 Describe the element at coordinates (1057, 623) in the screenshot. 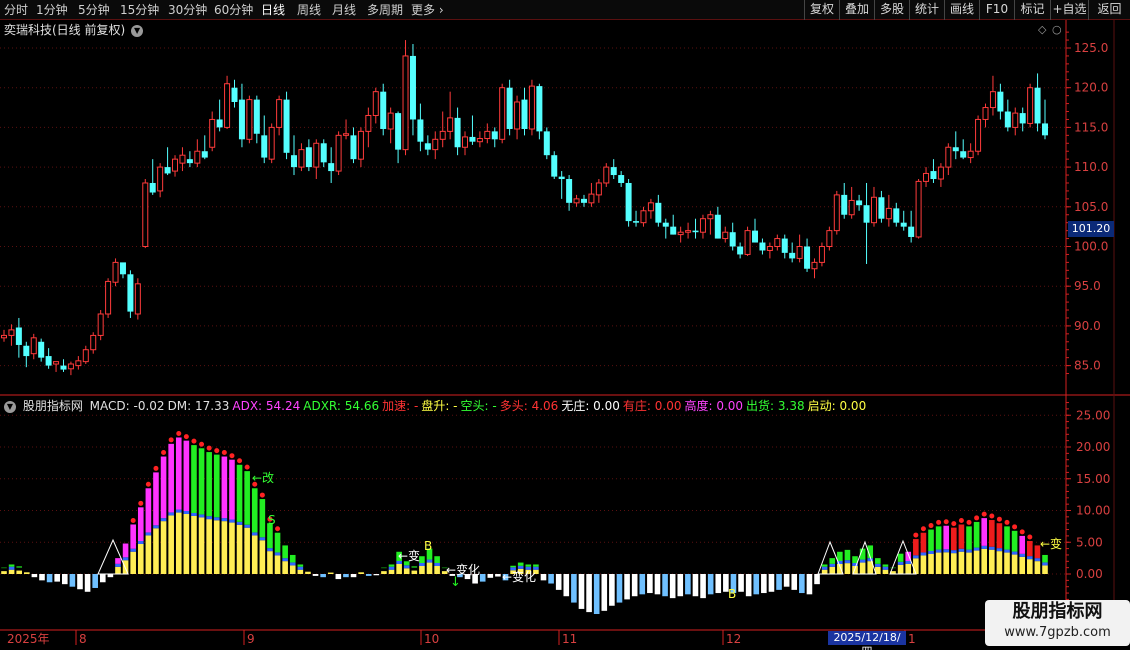

I see `watermark: 股朋指标网 www.7gpzb.com` at that location.